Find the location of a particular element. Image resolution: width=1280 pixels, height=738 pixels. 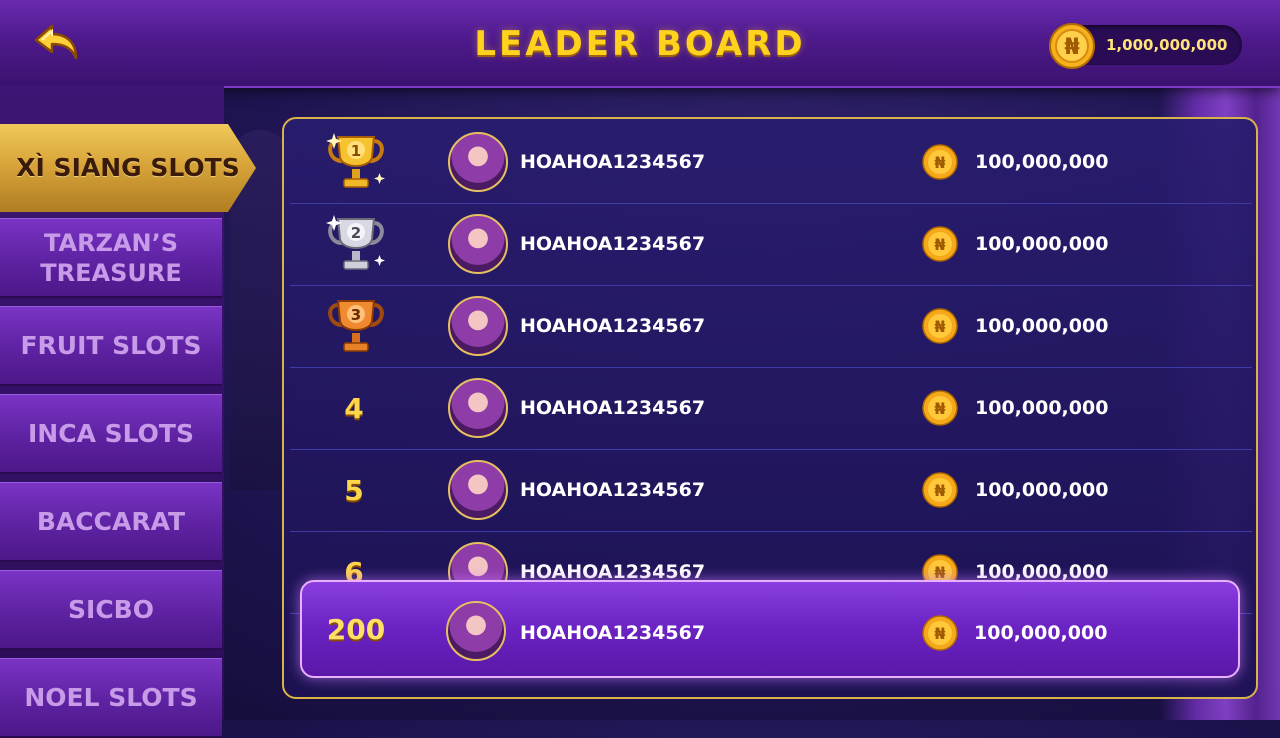

gold-trophy-icon: 1 is located at coordinates (355, 160).